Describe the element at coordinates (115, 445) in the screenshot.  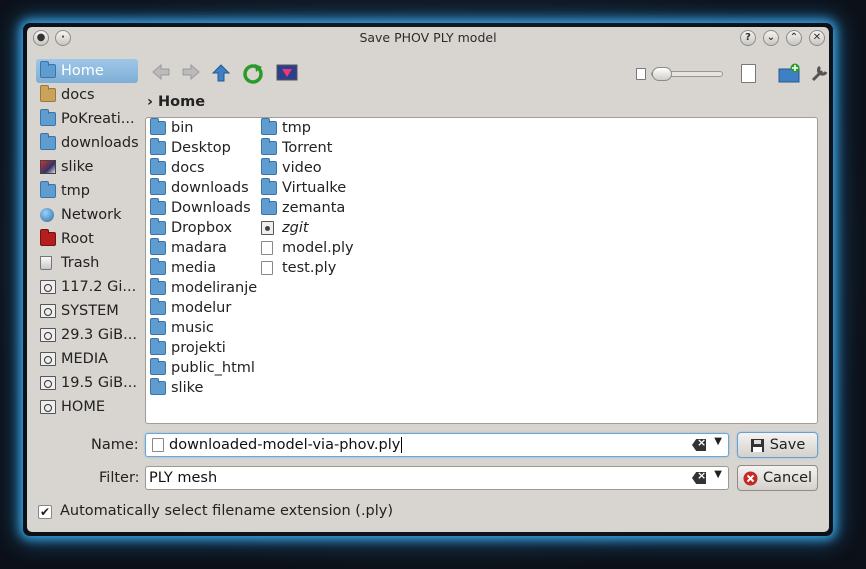
I see `name-label: Name:` at that location.